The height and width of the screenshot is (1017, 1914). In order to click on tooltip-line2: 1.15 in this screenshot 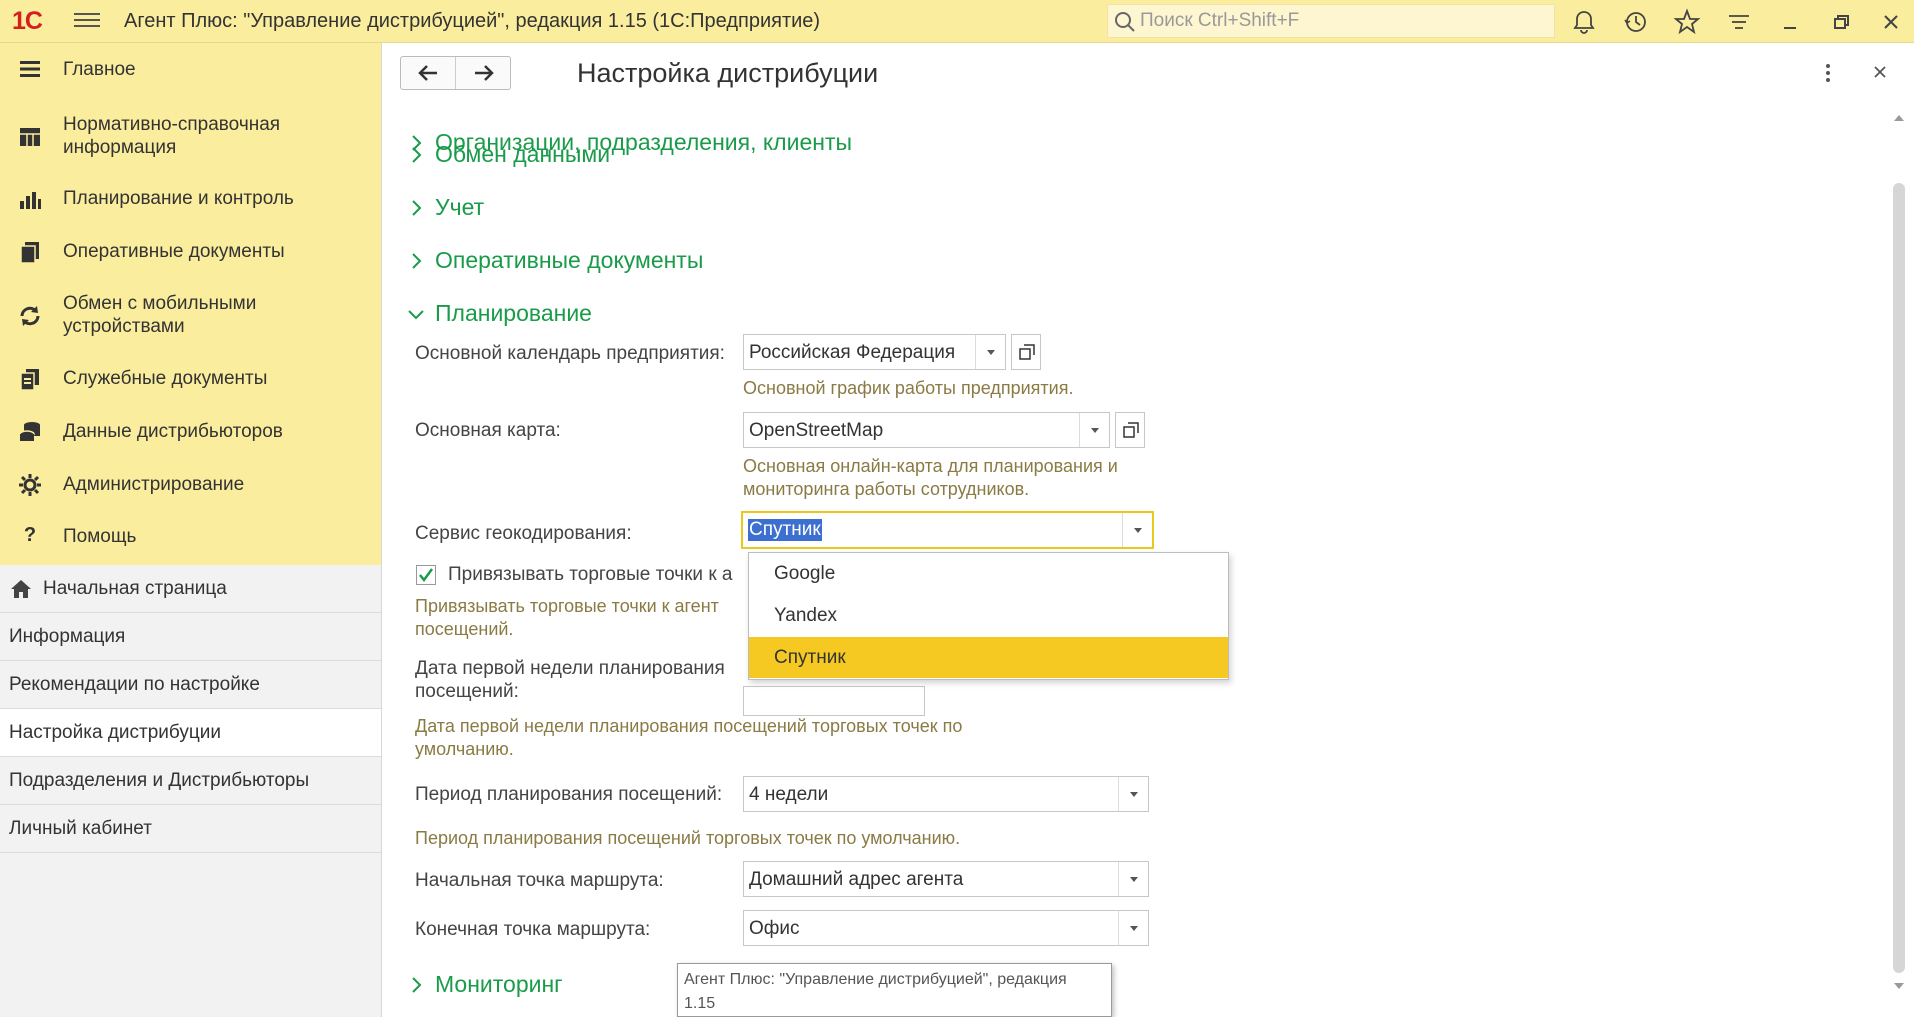, I will do `click(700, 1003)`.